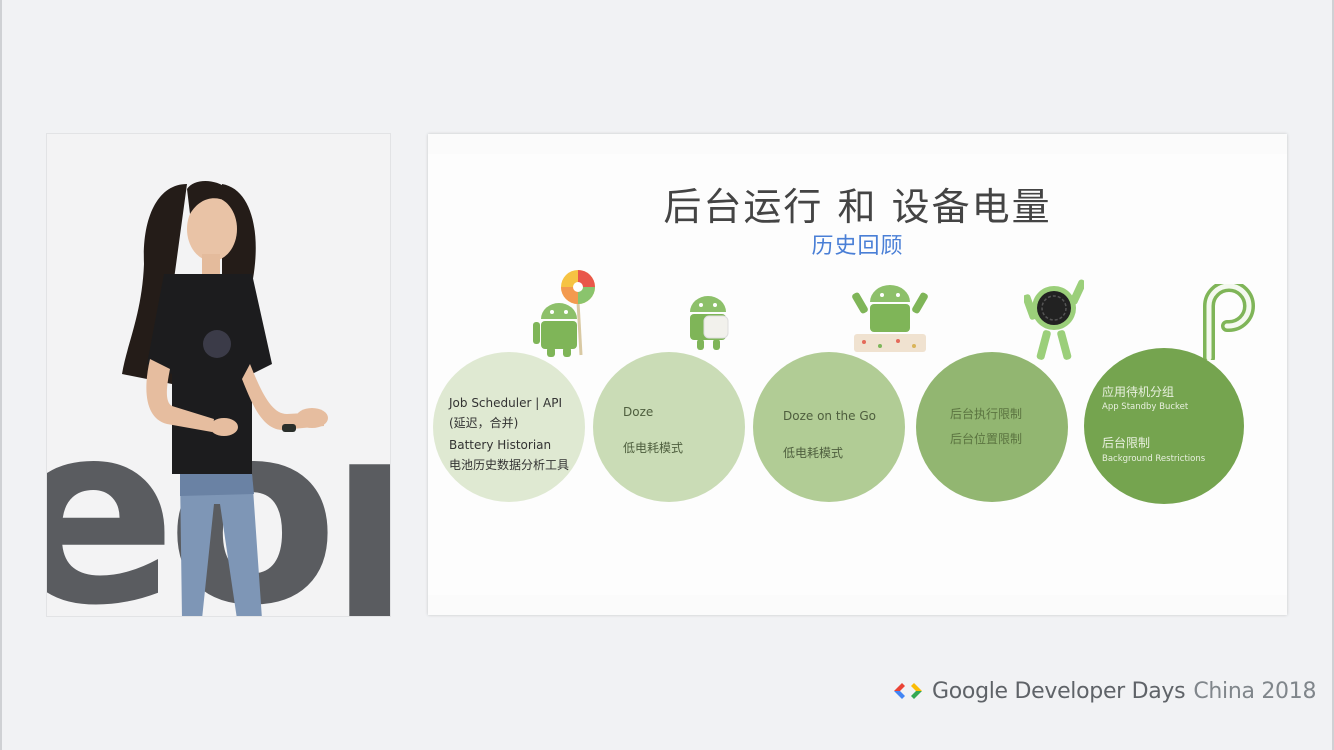  Describe the element at coordinates (1059, 691) in the screenshot. I see `brand-name: Google Developer Days` at that location.